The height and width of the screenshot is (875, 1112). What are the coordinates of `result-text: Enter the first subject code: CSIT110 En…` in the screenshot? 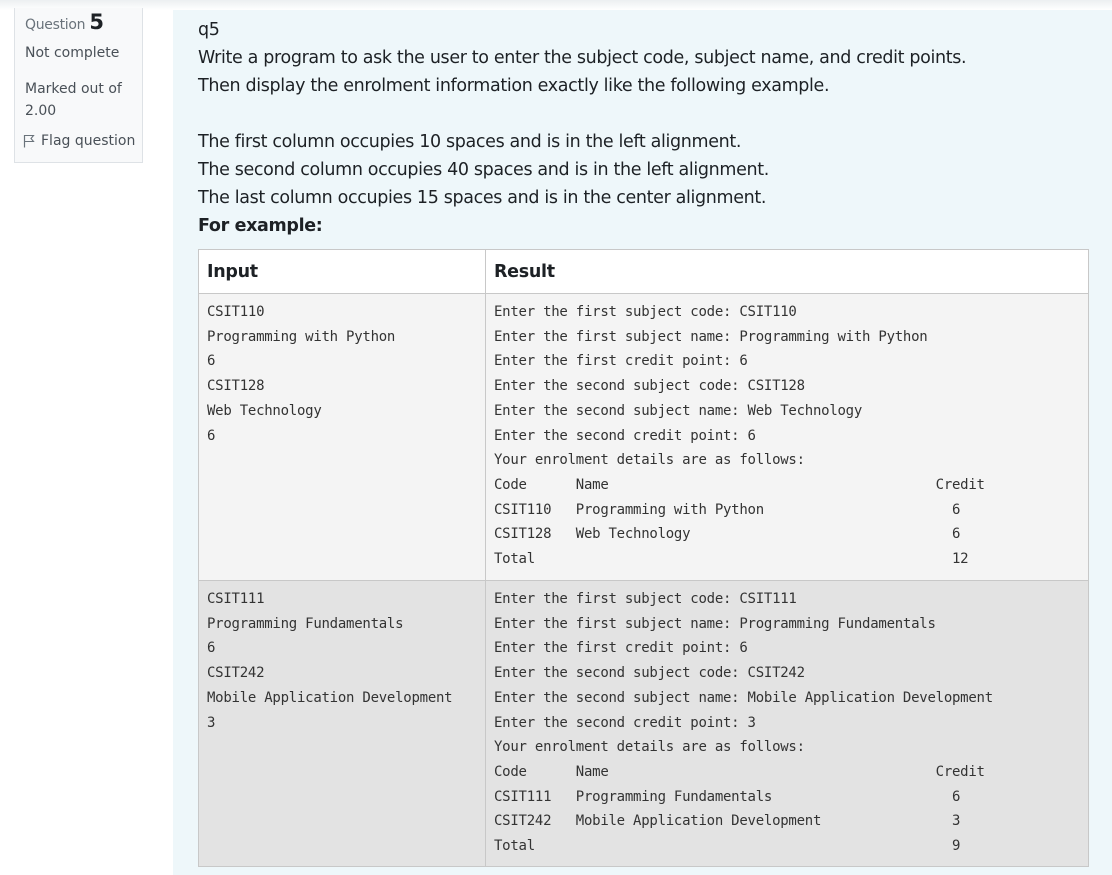 It's located at (739, 436).